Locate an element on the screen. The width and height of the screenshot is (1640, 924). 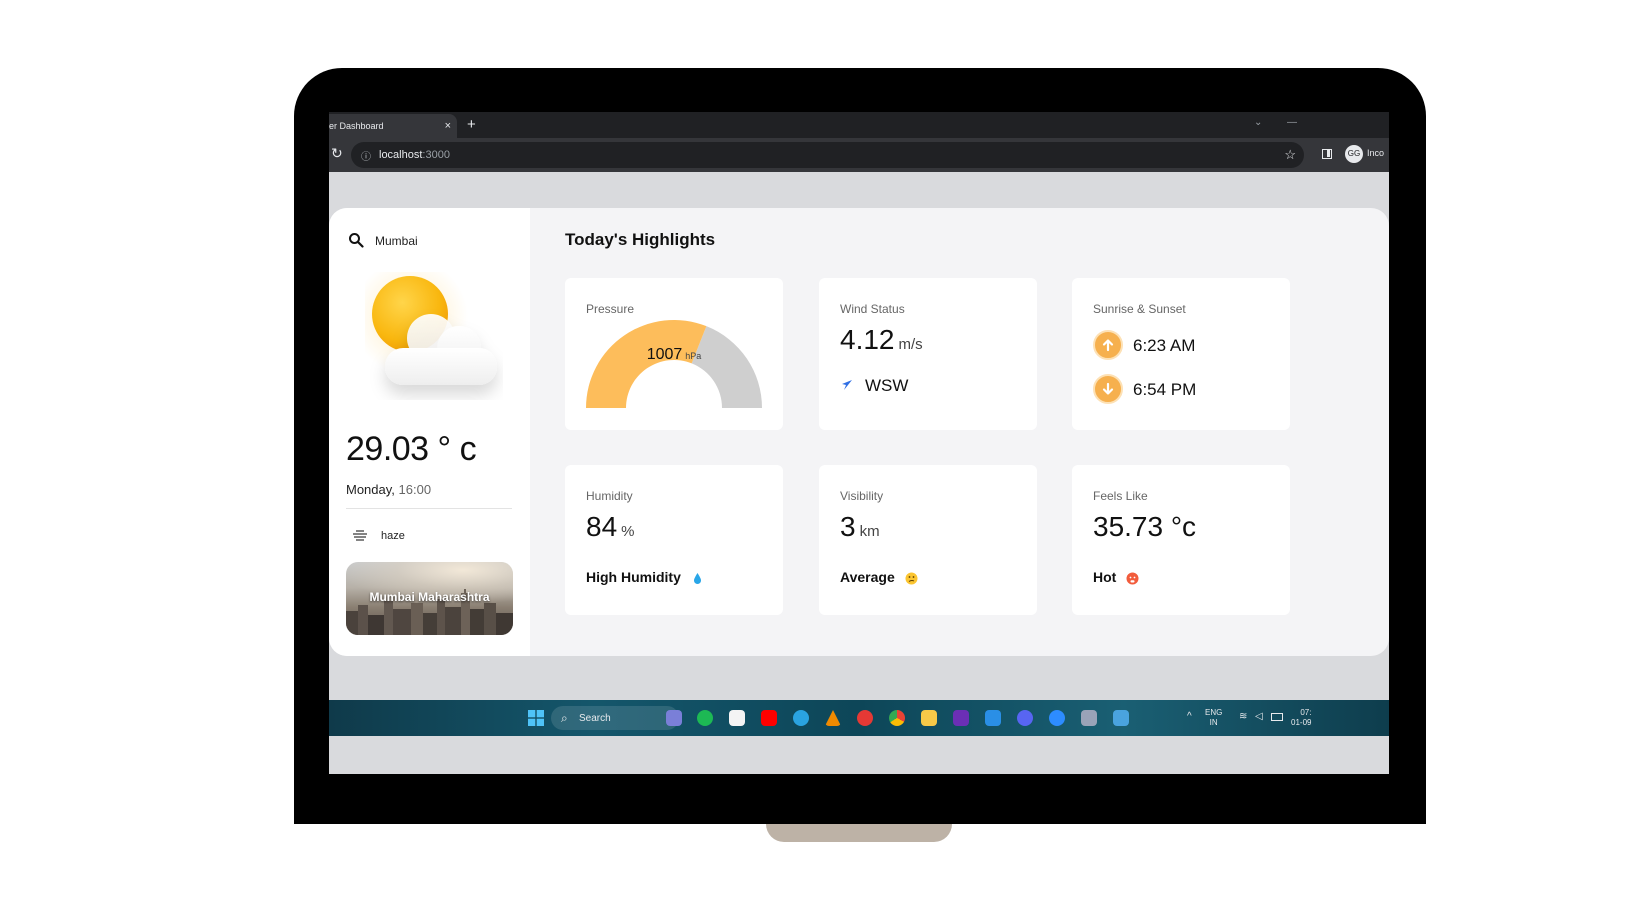
time-label: 16:00 is located at coordinates (415, 489).